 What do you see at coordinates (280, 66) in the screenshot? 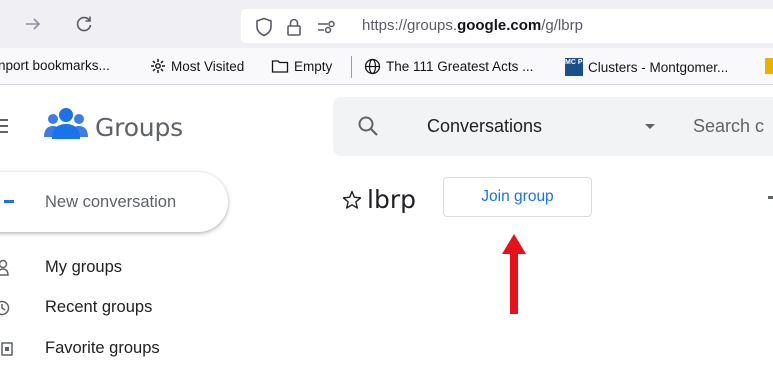
I see `folder-icon` at bounding box center [280, 66].